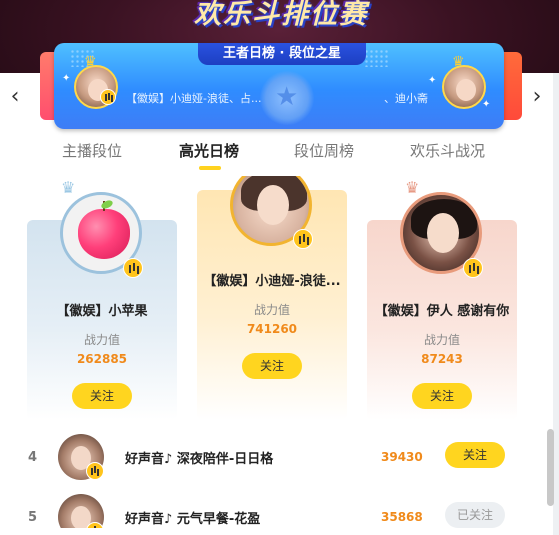  Describe the element at coordinates (537, 97) in the screenshot. I see `chevron-right-icon: ›` at that location.